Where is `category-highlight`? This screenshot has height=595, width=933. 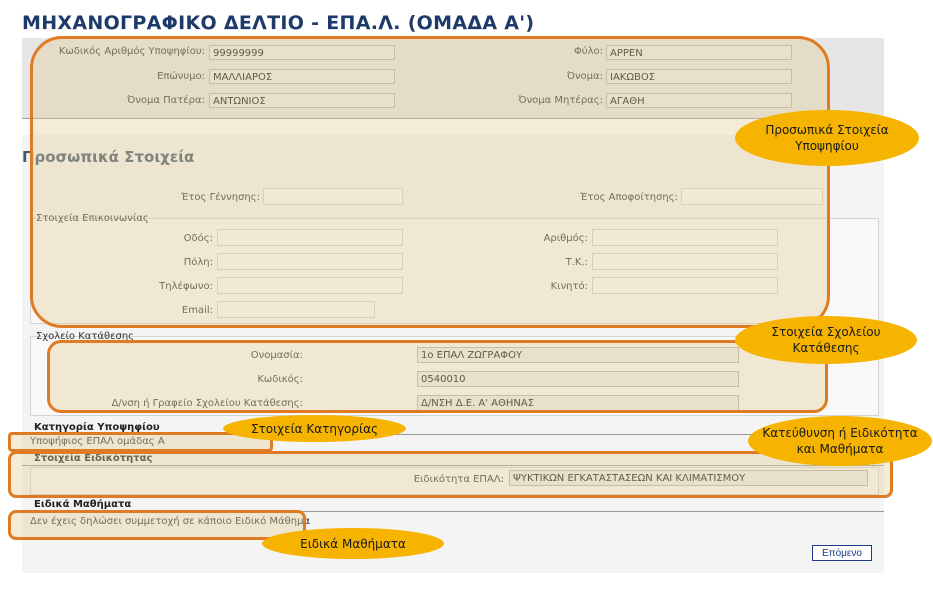
category-highlight is located at coordinates (140, 442).